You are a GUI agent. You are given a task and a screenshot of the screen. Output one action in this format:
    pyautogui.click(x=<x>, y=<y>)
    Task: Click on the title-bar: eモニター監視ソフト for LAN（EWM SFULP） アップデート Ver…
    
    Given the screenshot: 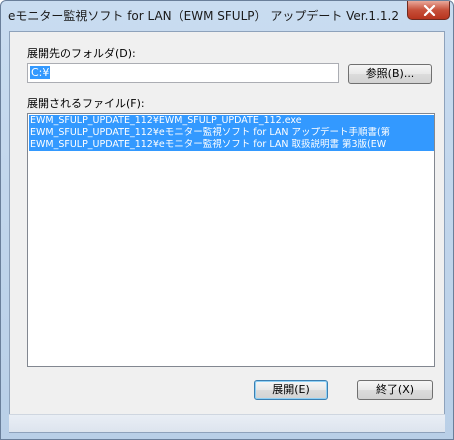 What is the action you would take?
    pyautogui.click(x=227, y=15)
    